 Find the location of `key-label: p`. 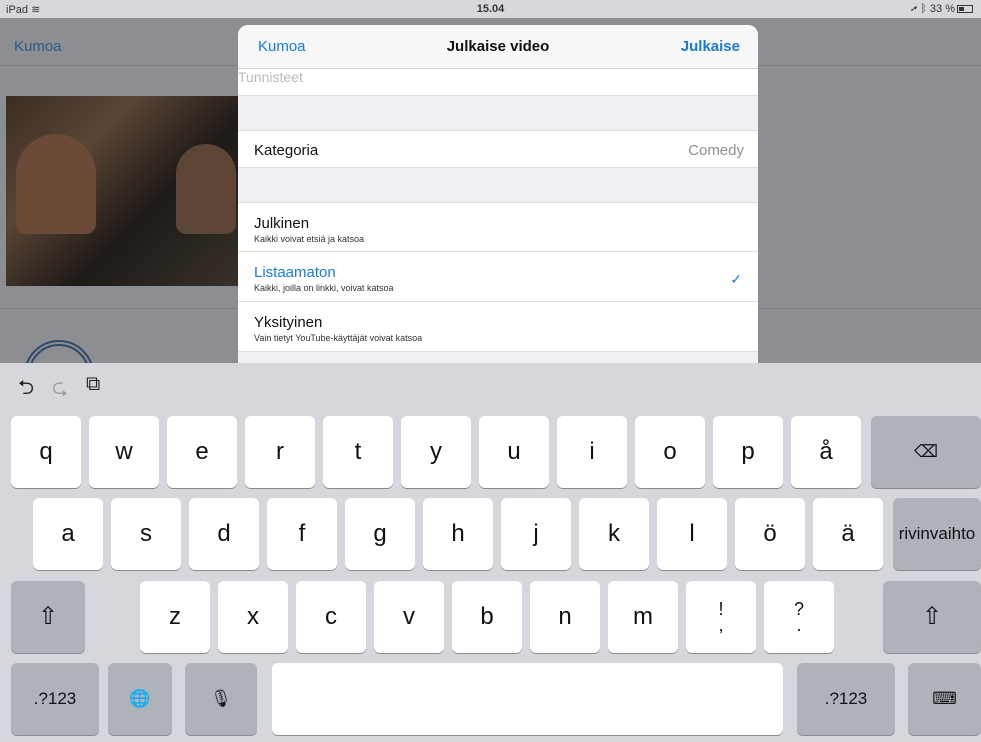

key-label: p is located at coordinates (748, 451).